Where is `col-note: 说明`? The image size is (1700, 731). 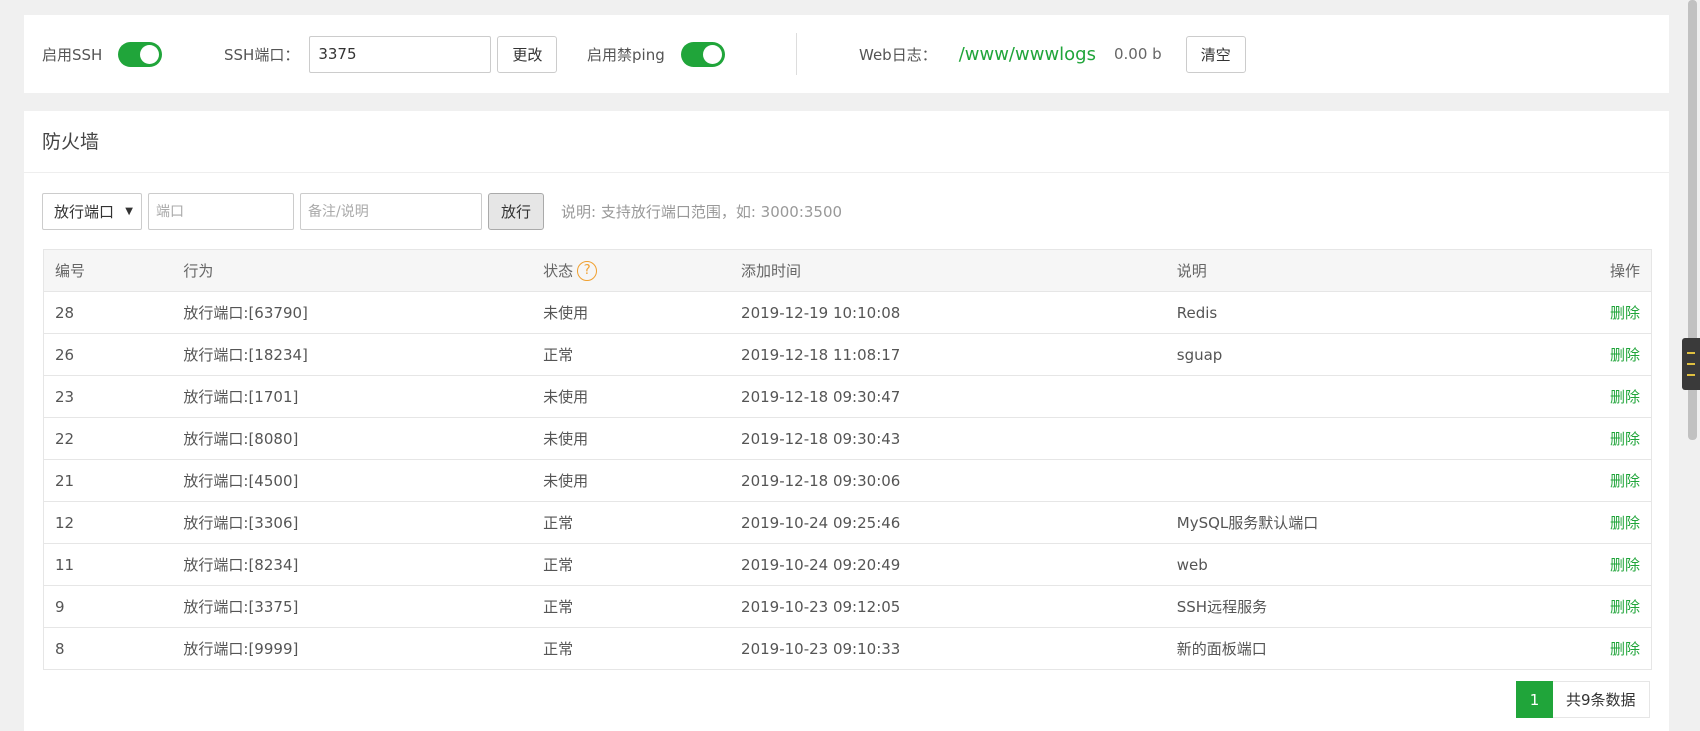 col-note: 说明 is located at coordinates (1315, 270).